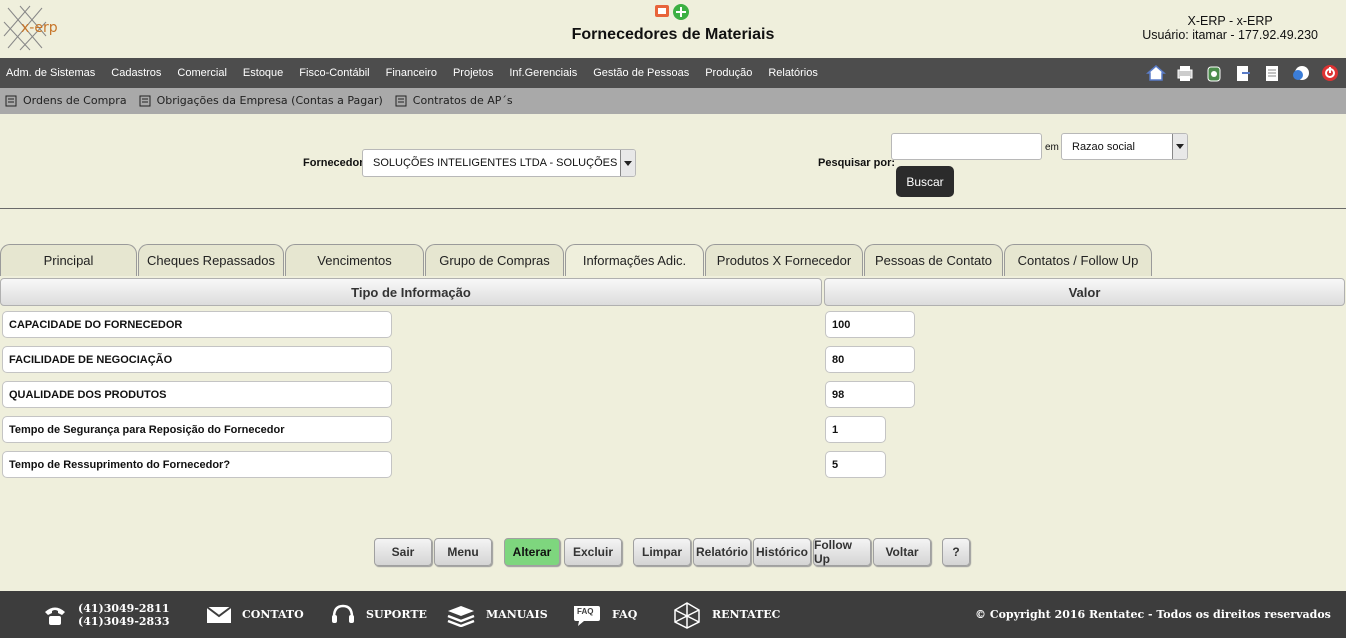 This screenshot has height=638, width=1346. What do you see at coordinates (497, 614) in the screenshot?
I see `footer-manuais: MANUAIS` at bounding box center [497, 614].